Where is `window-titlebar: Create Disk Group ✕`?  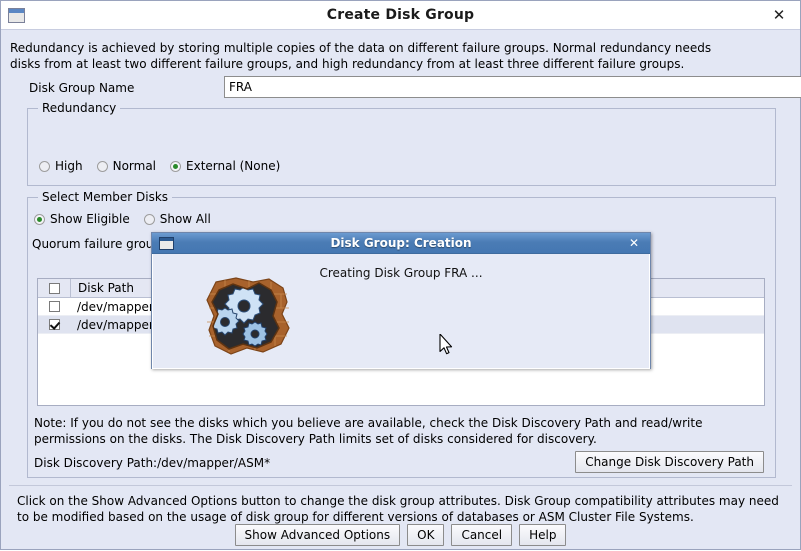 window-titlebar: Create Disk Group ✕ is located at coordinates (400, 15).